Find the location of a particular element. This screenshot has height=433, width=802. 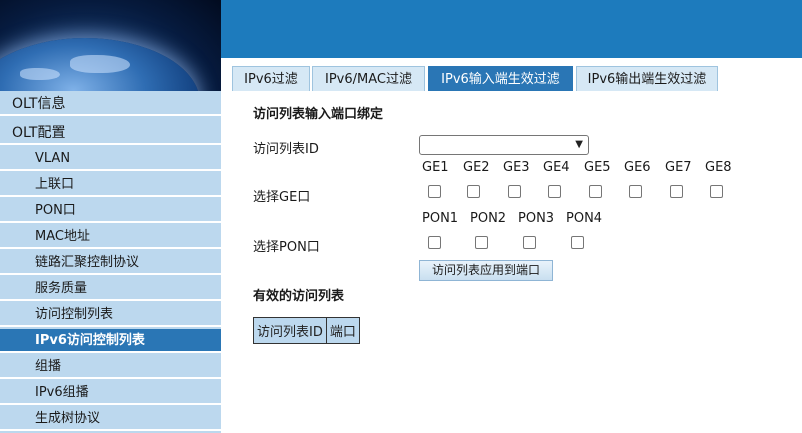

sidebar-item-pon-port: PON口 is located at coordinates (110, 211).